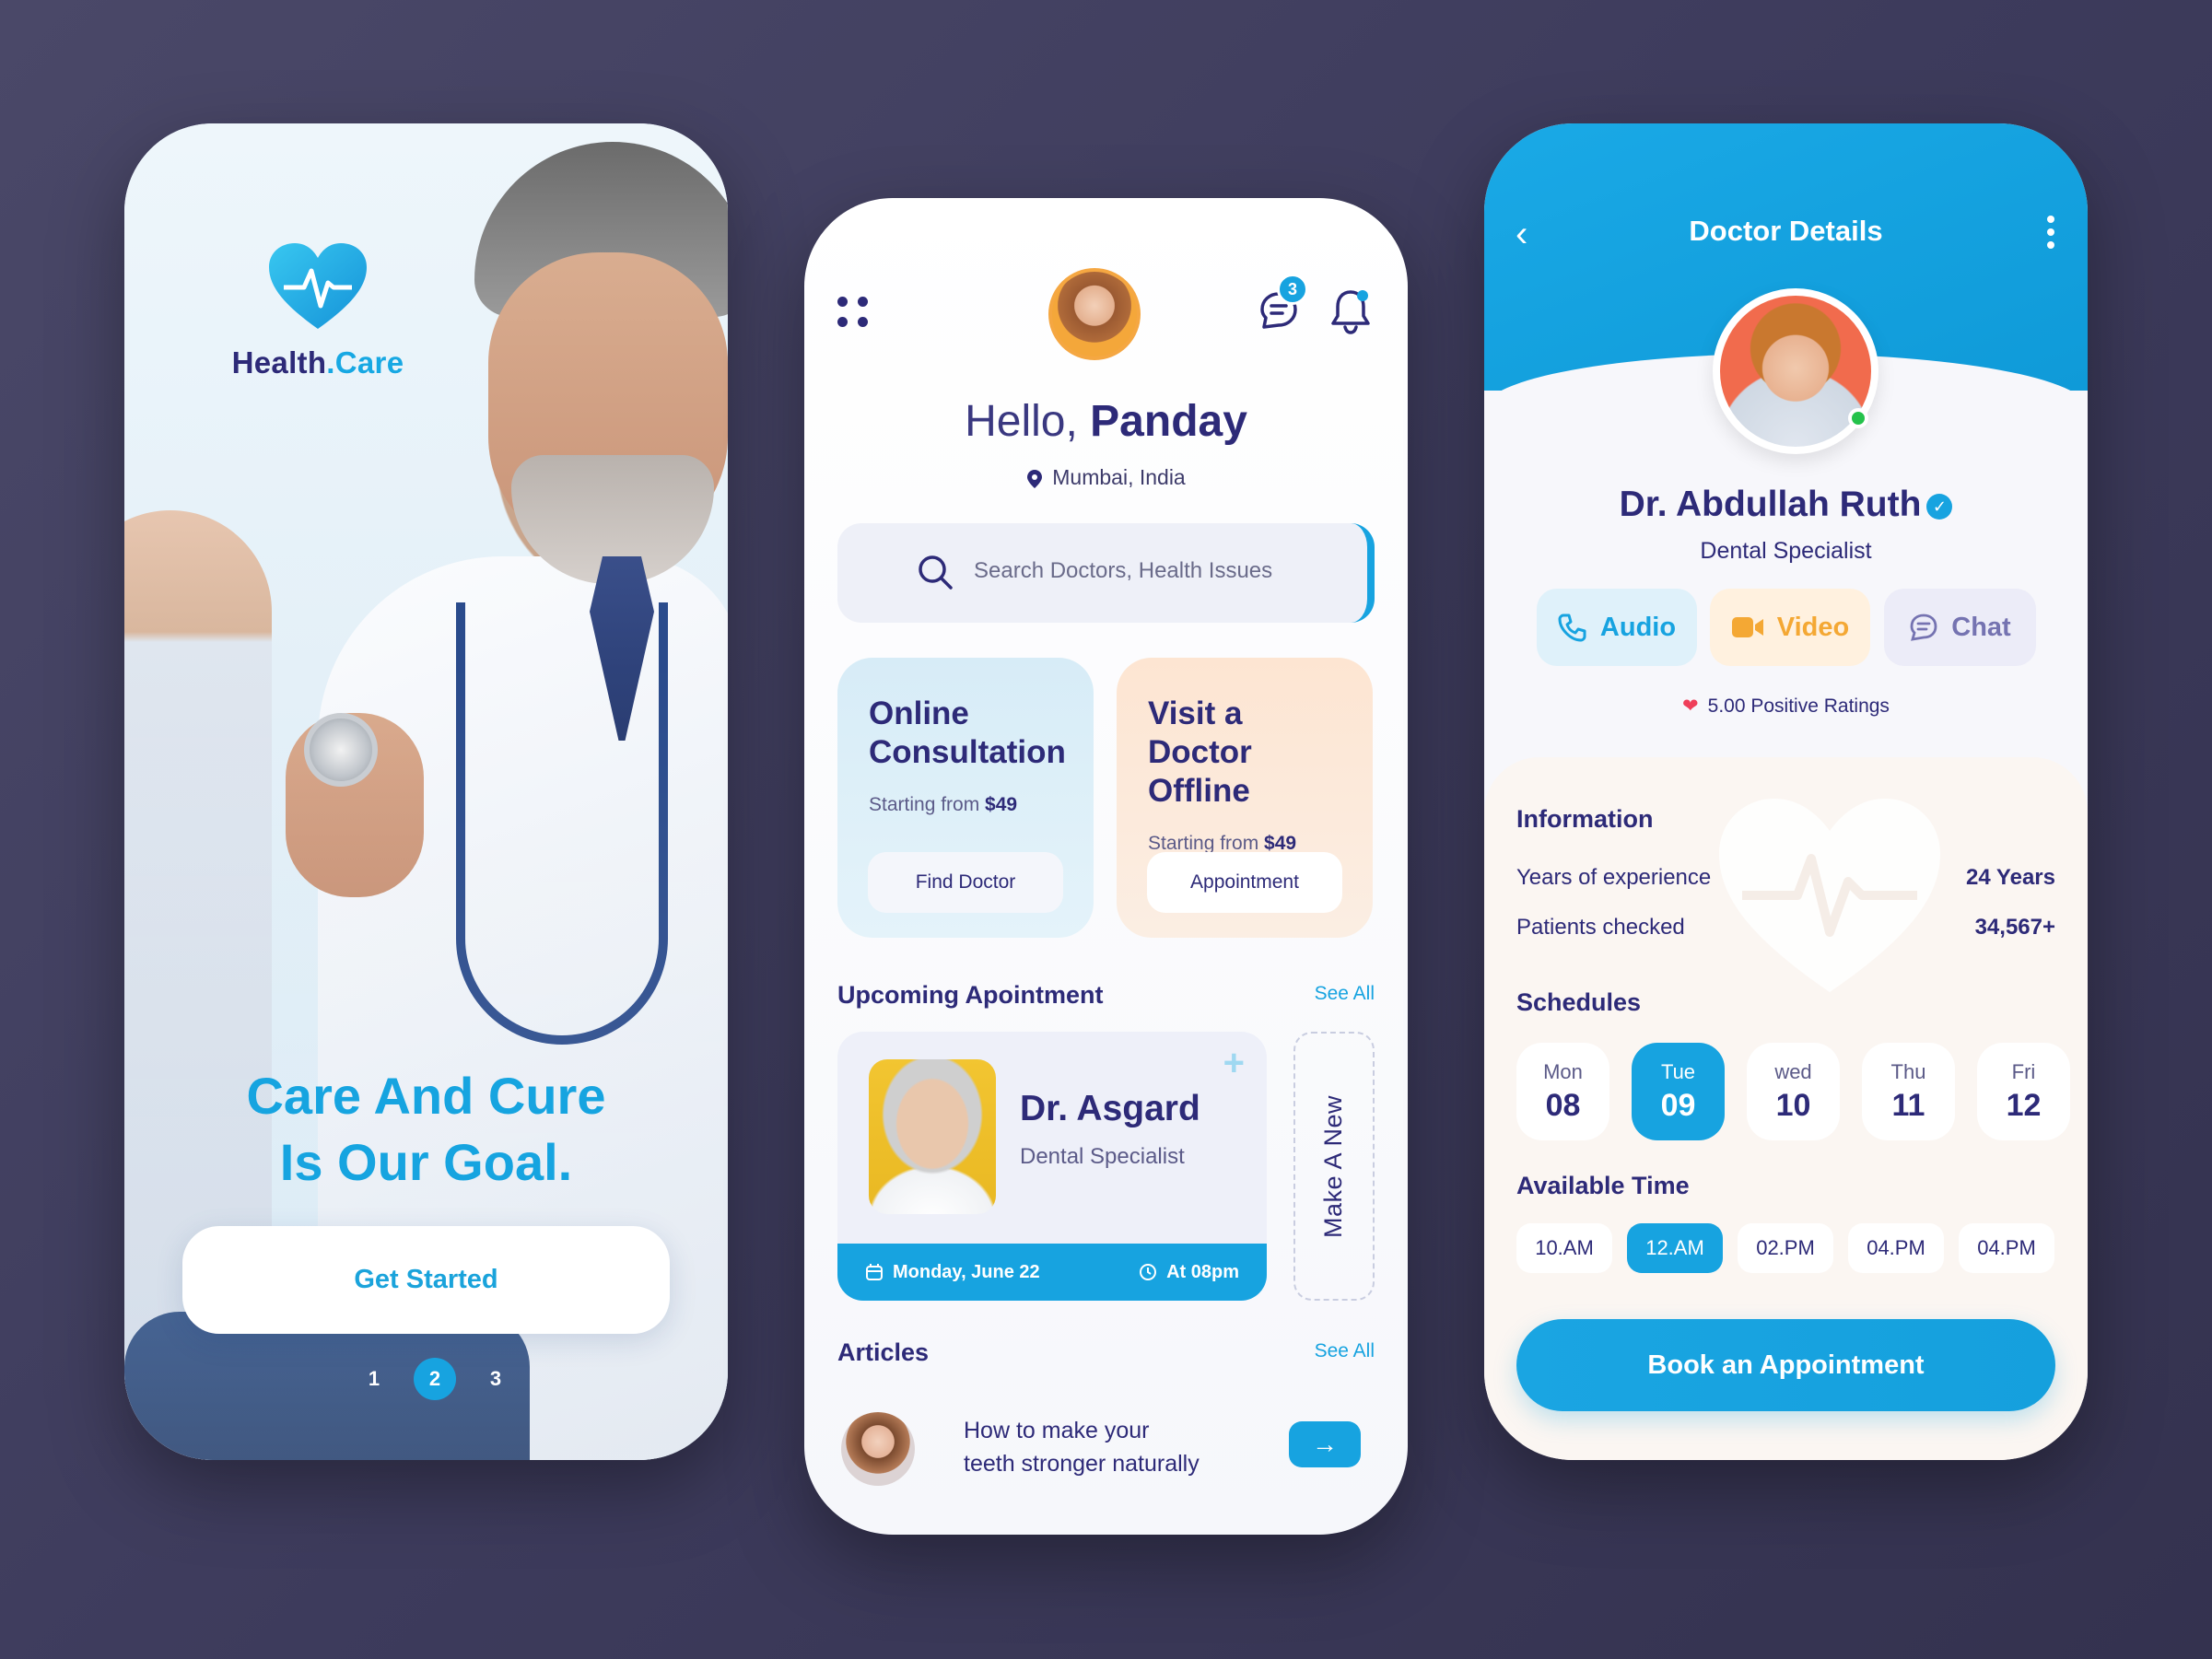 This screenshot has height=1659, width=2212. Describe the element at coordinates (1345, 1351) in the screenshot. I see `see-all-articles-link: See All` at that location.